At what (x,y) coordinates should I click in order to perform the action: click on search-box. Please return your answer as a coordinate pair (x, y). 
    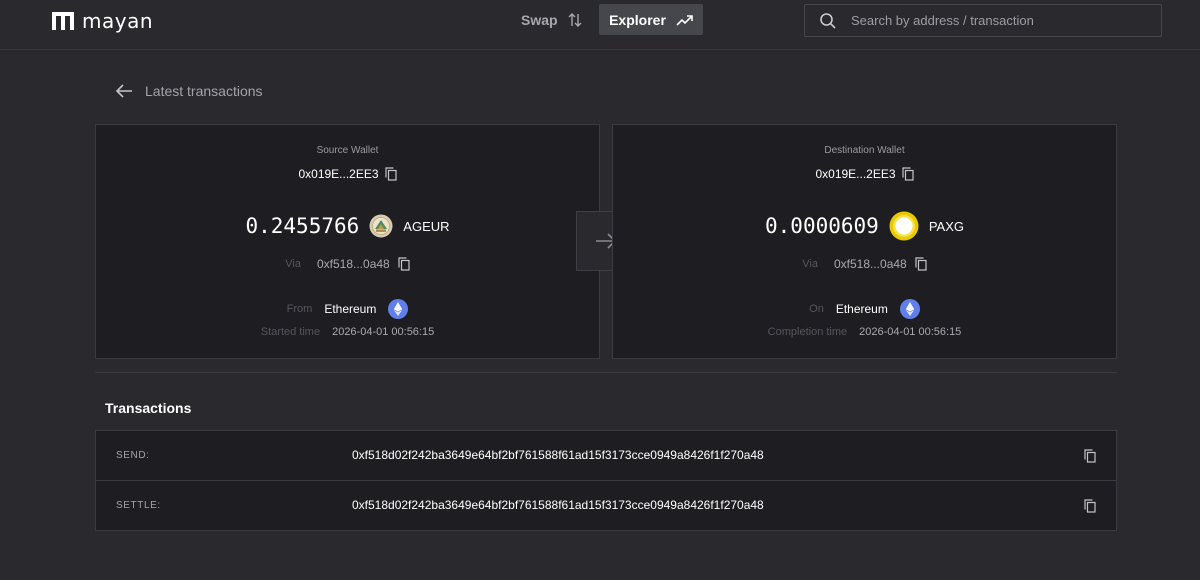
    Looking at the image, I should click on (983, 20).